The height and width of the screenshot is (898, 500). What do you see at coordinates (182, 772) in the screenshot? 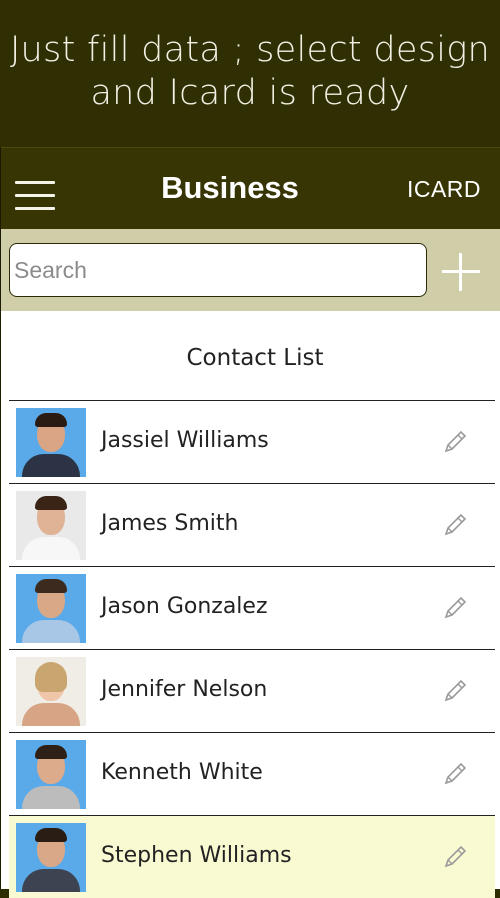
I see `contact-name: Kenneth White` at bounding box center [182, 772].